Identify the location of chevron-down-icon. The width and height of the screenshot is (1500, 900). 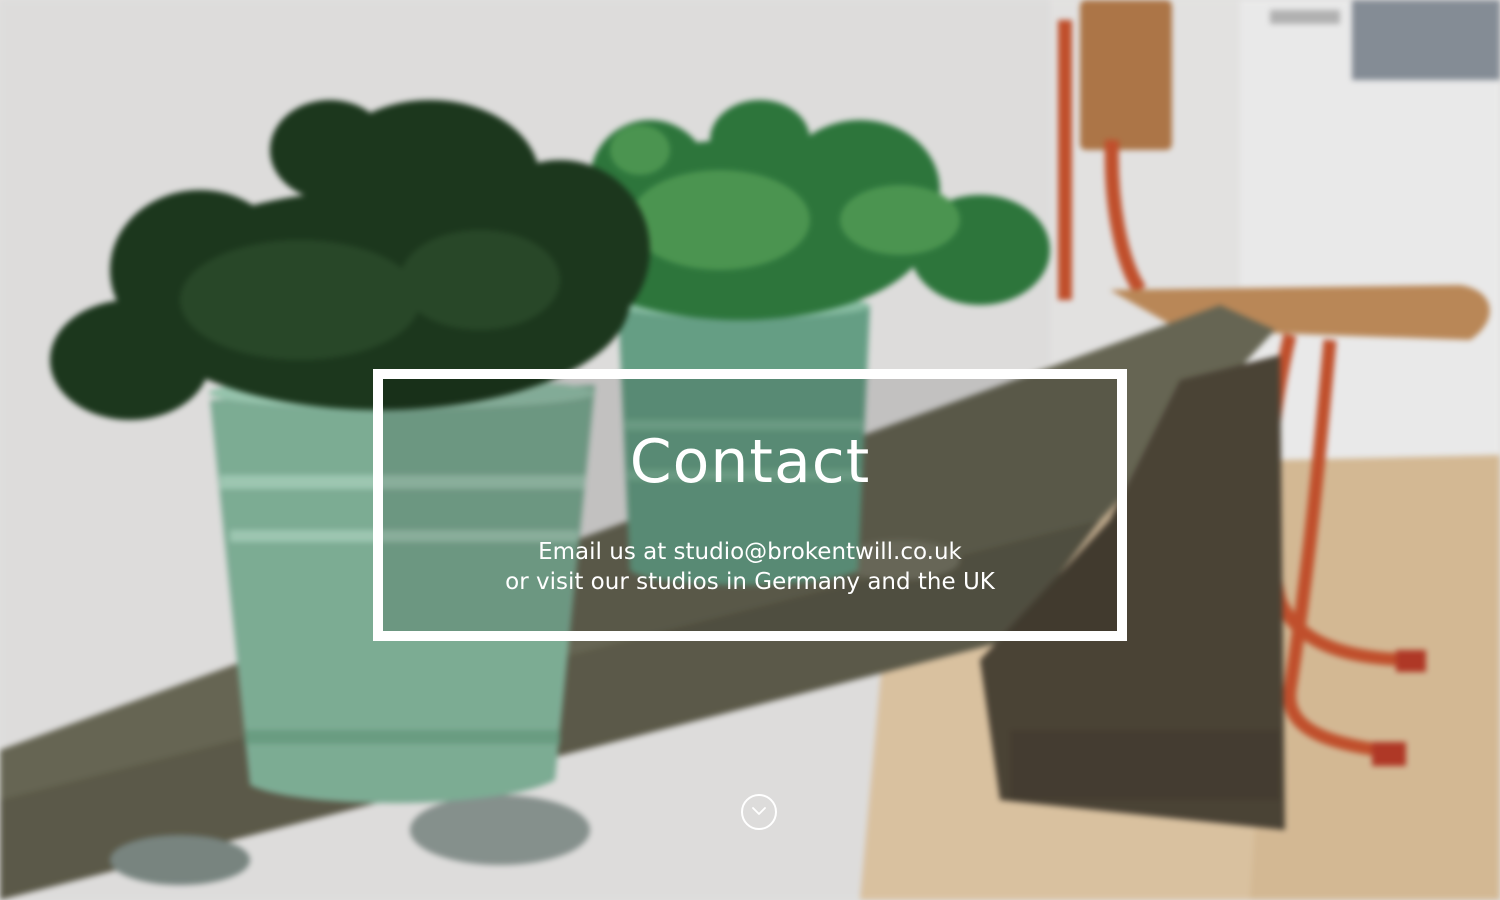
(759, 811).